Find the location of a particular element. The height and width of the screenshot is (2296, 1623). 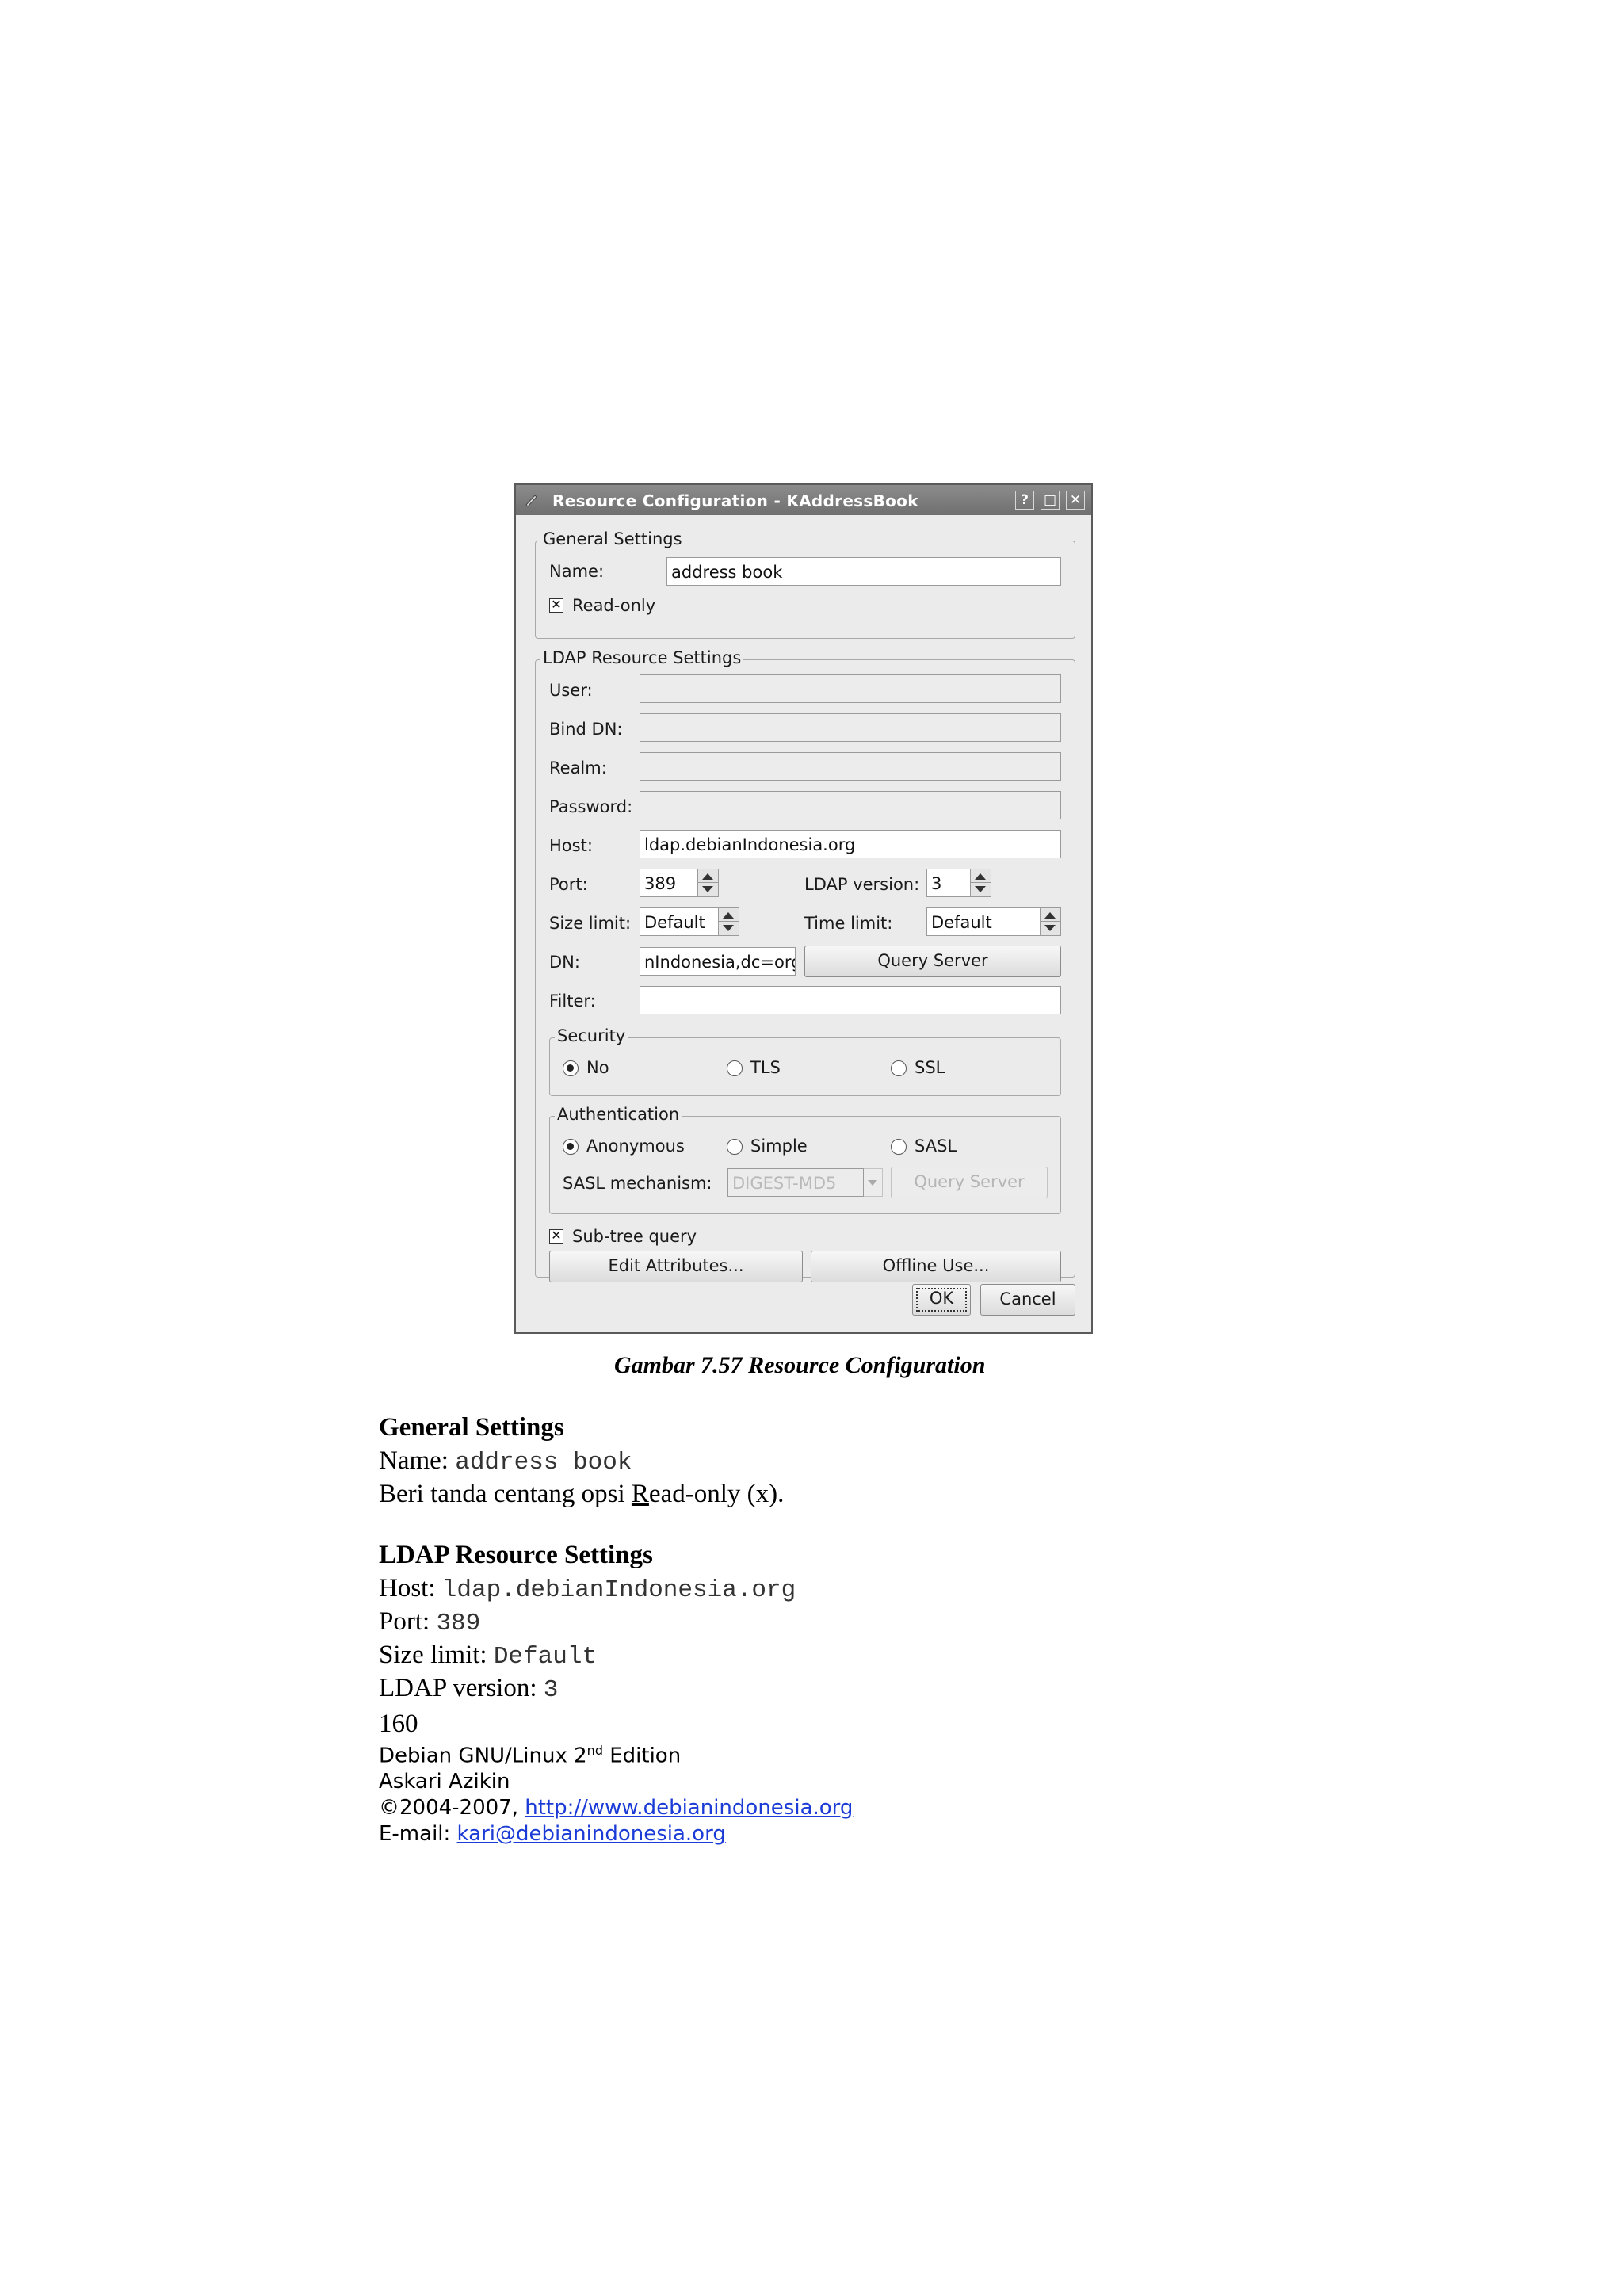

sasl-query-server-label: Query Server is located at coordinates (969, 1181).